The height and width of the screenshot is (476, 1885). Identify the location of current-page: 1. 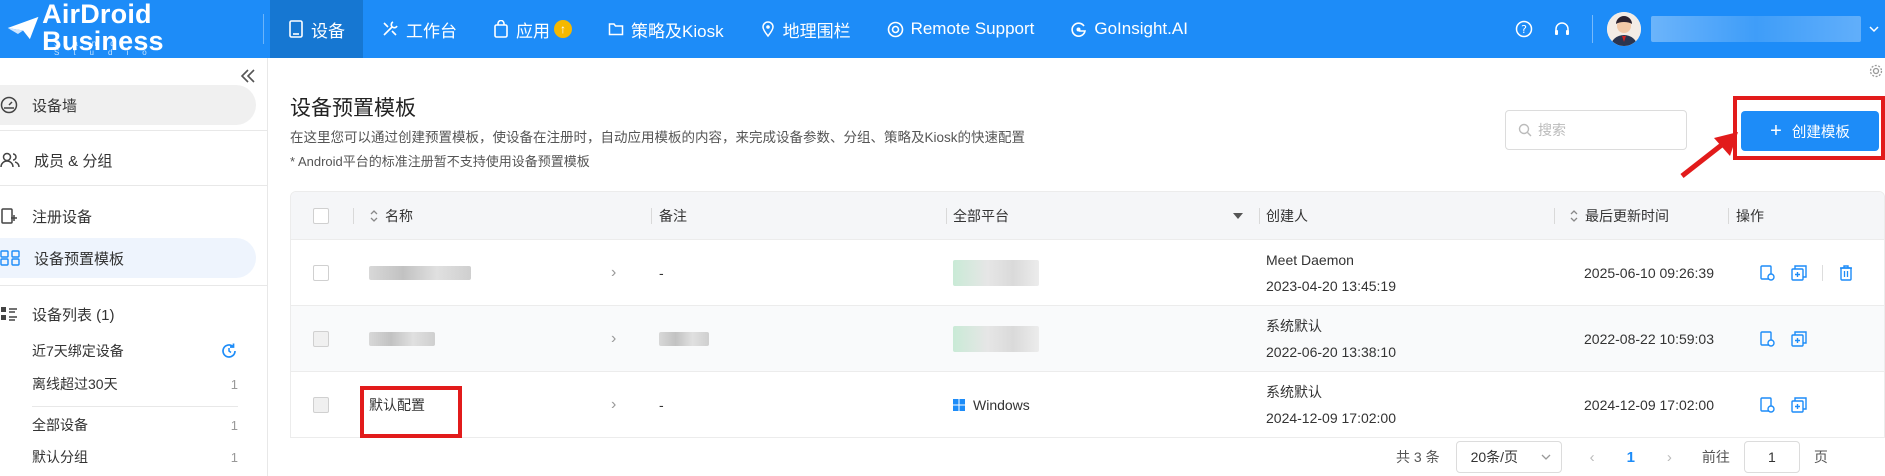
(1631, 457).